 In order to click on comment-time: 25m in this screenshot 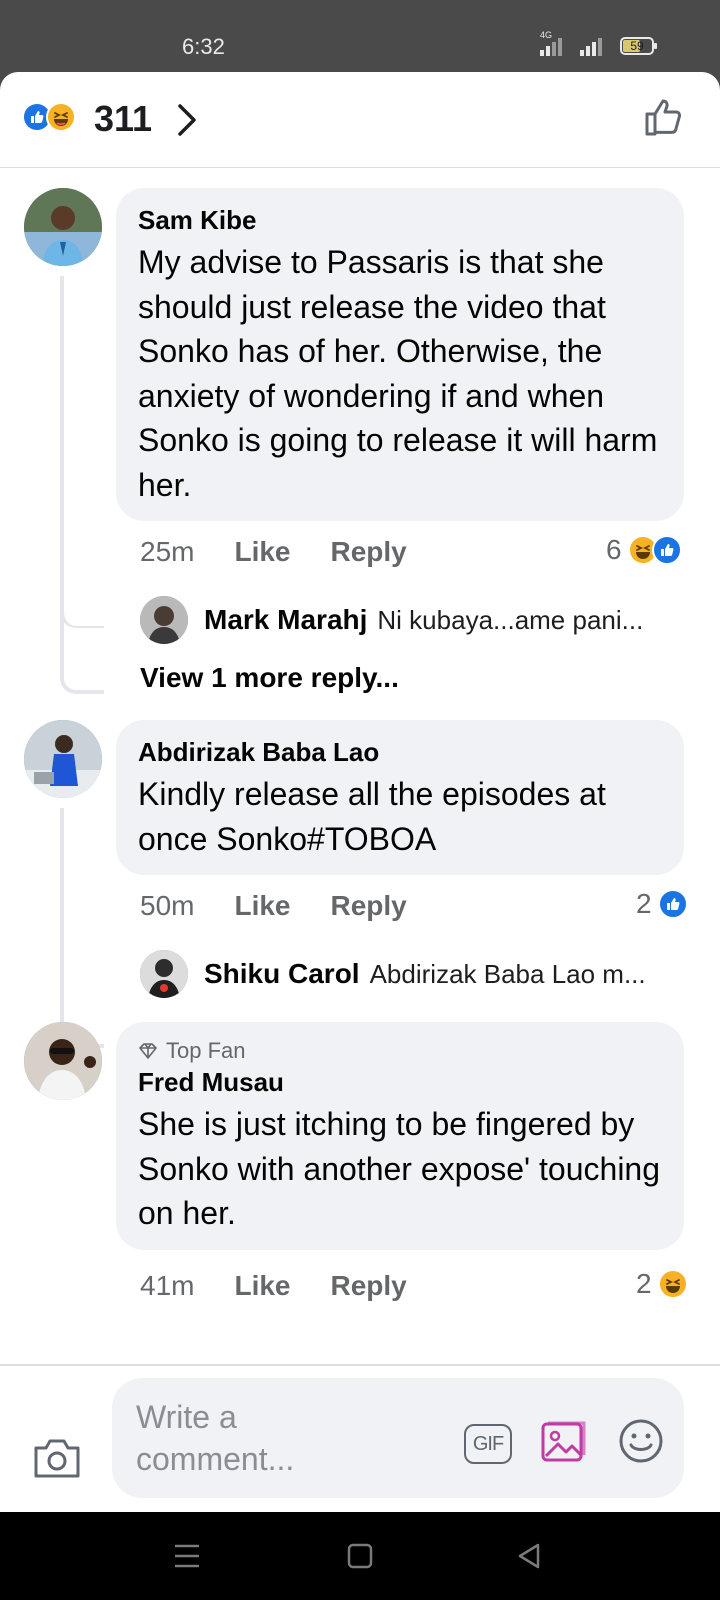, I will do `click(167, 551)`.